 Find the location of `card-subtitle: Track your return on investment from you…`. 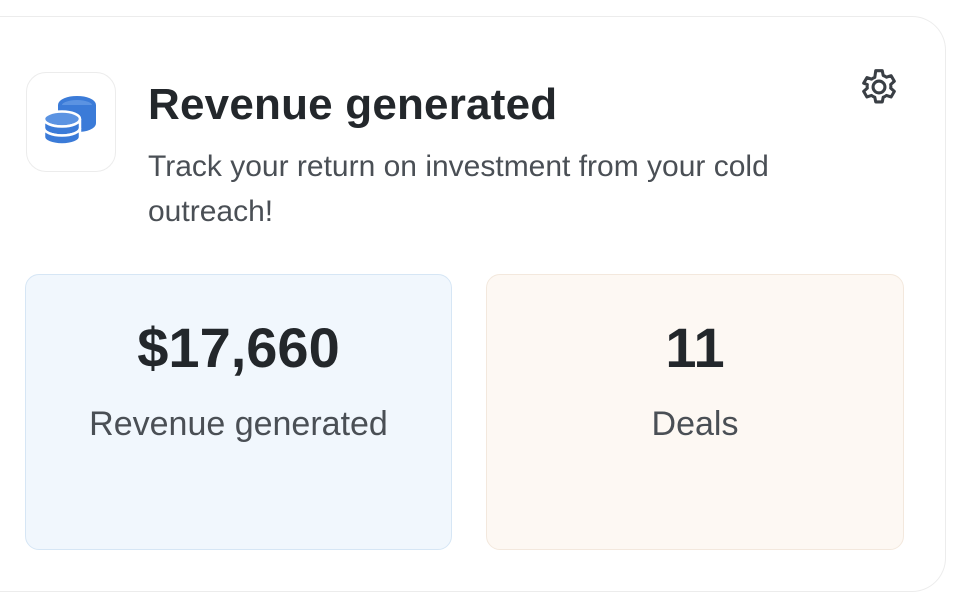

card-subtitle: Track your return on investment from you… is located at coordinates (458, 189).